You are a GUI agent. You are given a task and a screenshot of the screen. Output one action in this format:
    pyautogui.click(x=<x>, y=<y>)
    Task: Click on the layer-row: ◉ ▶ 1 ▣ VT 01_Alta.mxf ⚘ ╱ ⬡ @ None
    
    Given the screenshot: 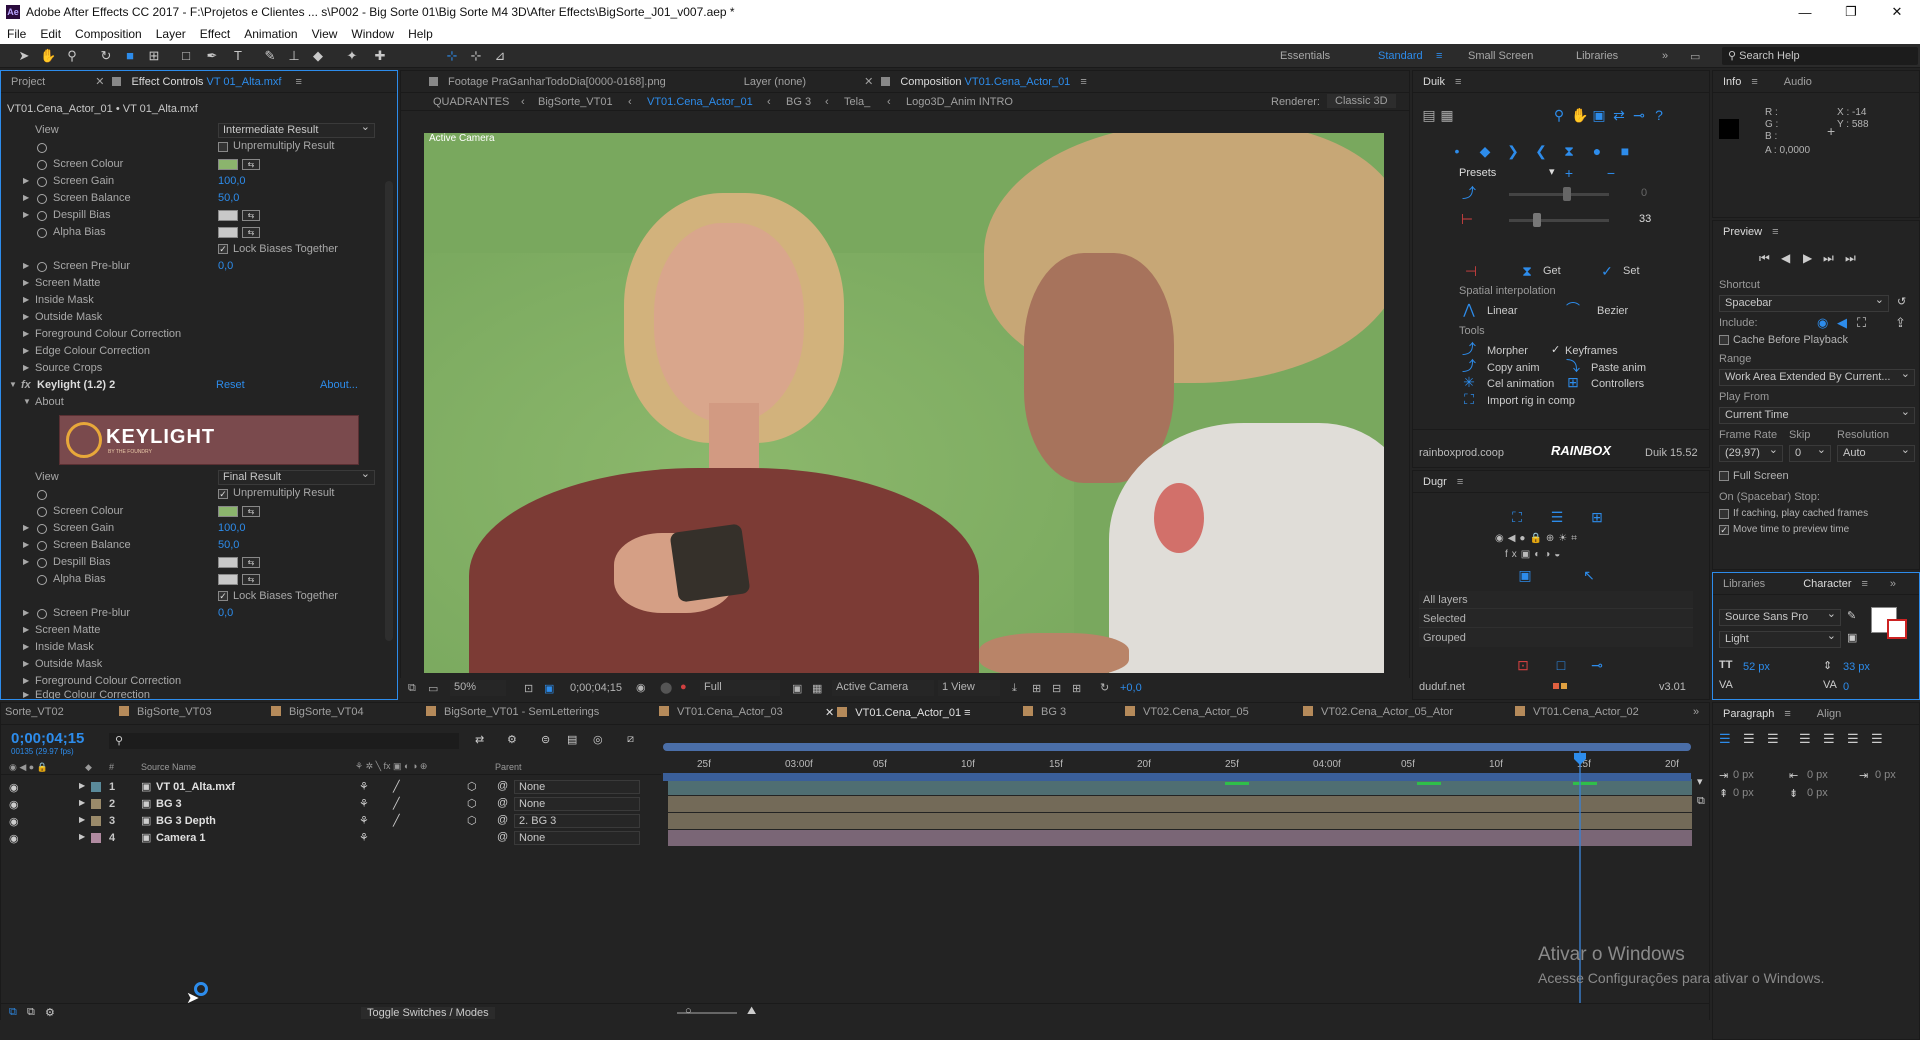 What is the action you would take?
    pyautogui.click(x=331, y=787)
    